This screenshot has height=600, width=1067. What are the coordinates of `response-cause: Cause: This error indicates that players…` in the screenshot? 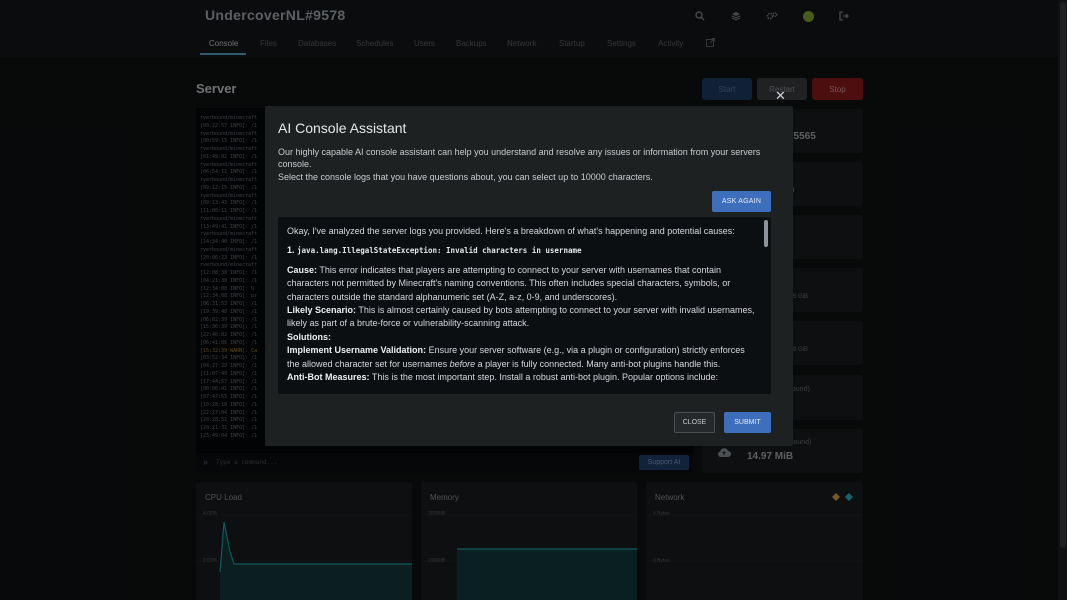 It's located at (522, 284).